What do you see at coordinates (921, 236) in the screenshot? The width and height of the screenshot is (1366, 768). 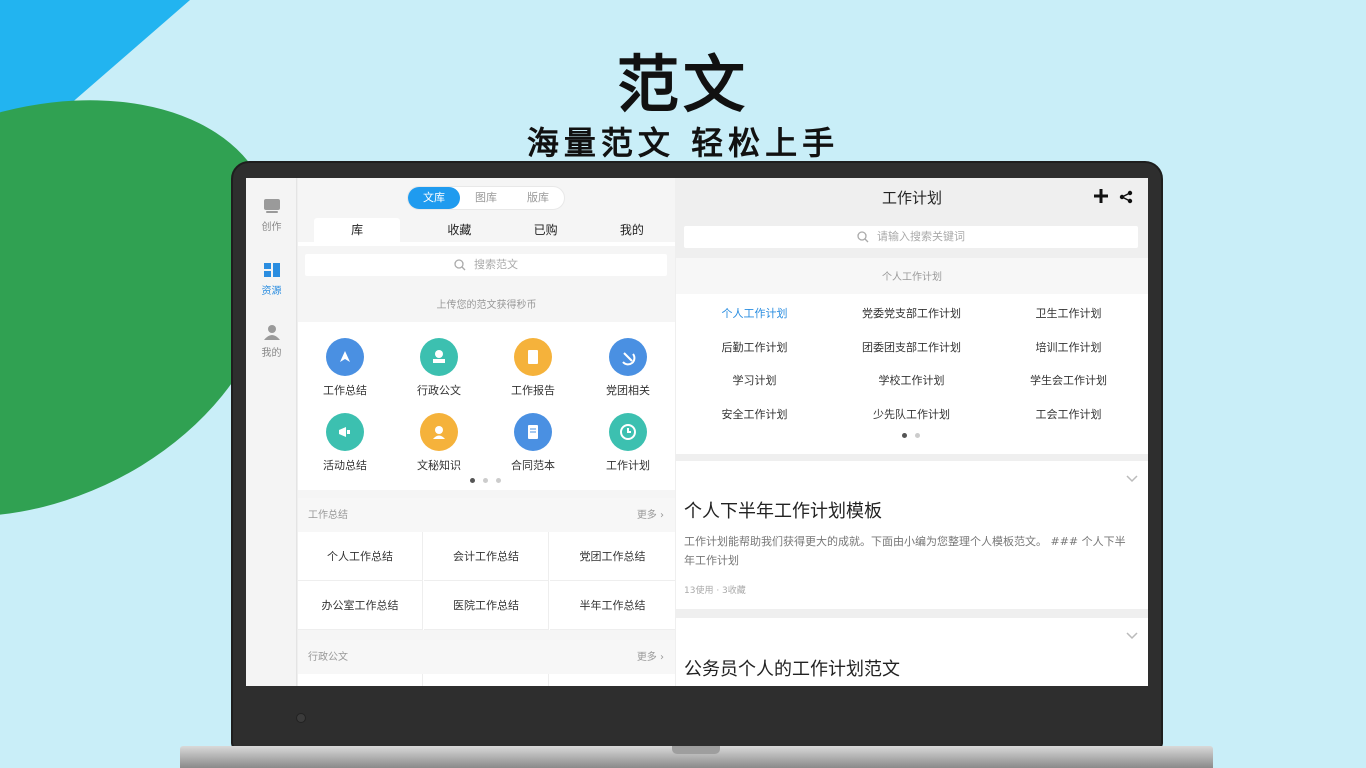 I see `search-placeholder: 请输入搜索关键词` at bounding box center [921, 236].